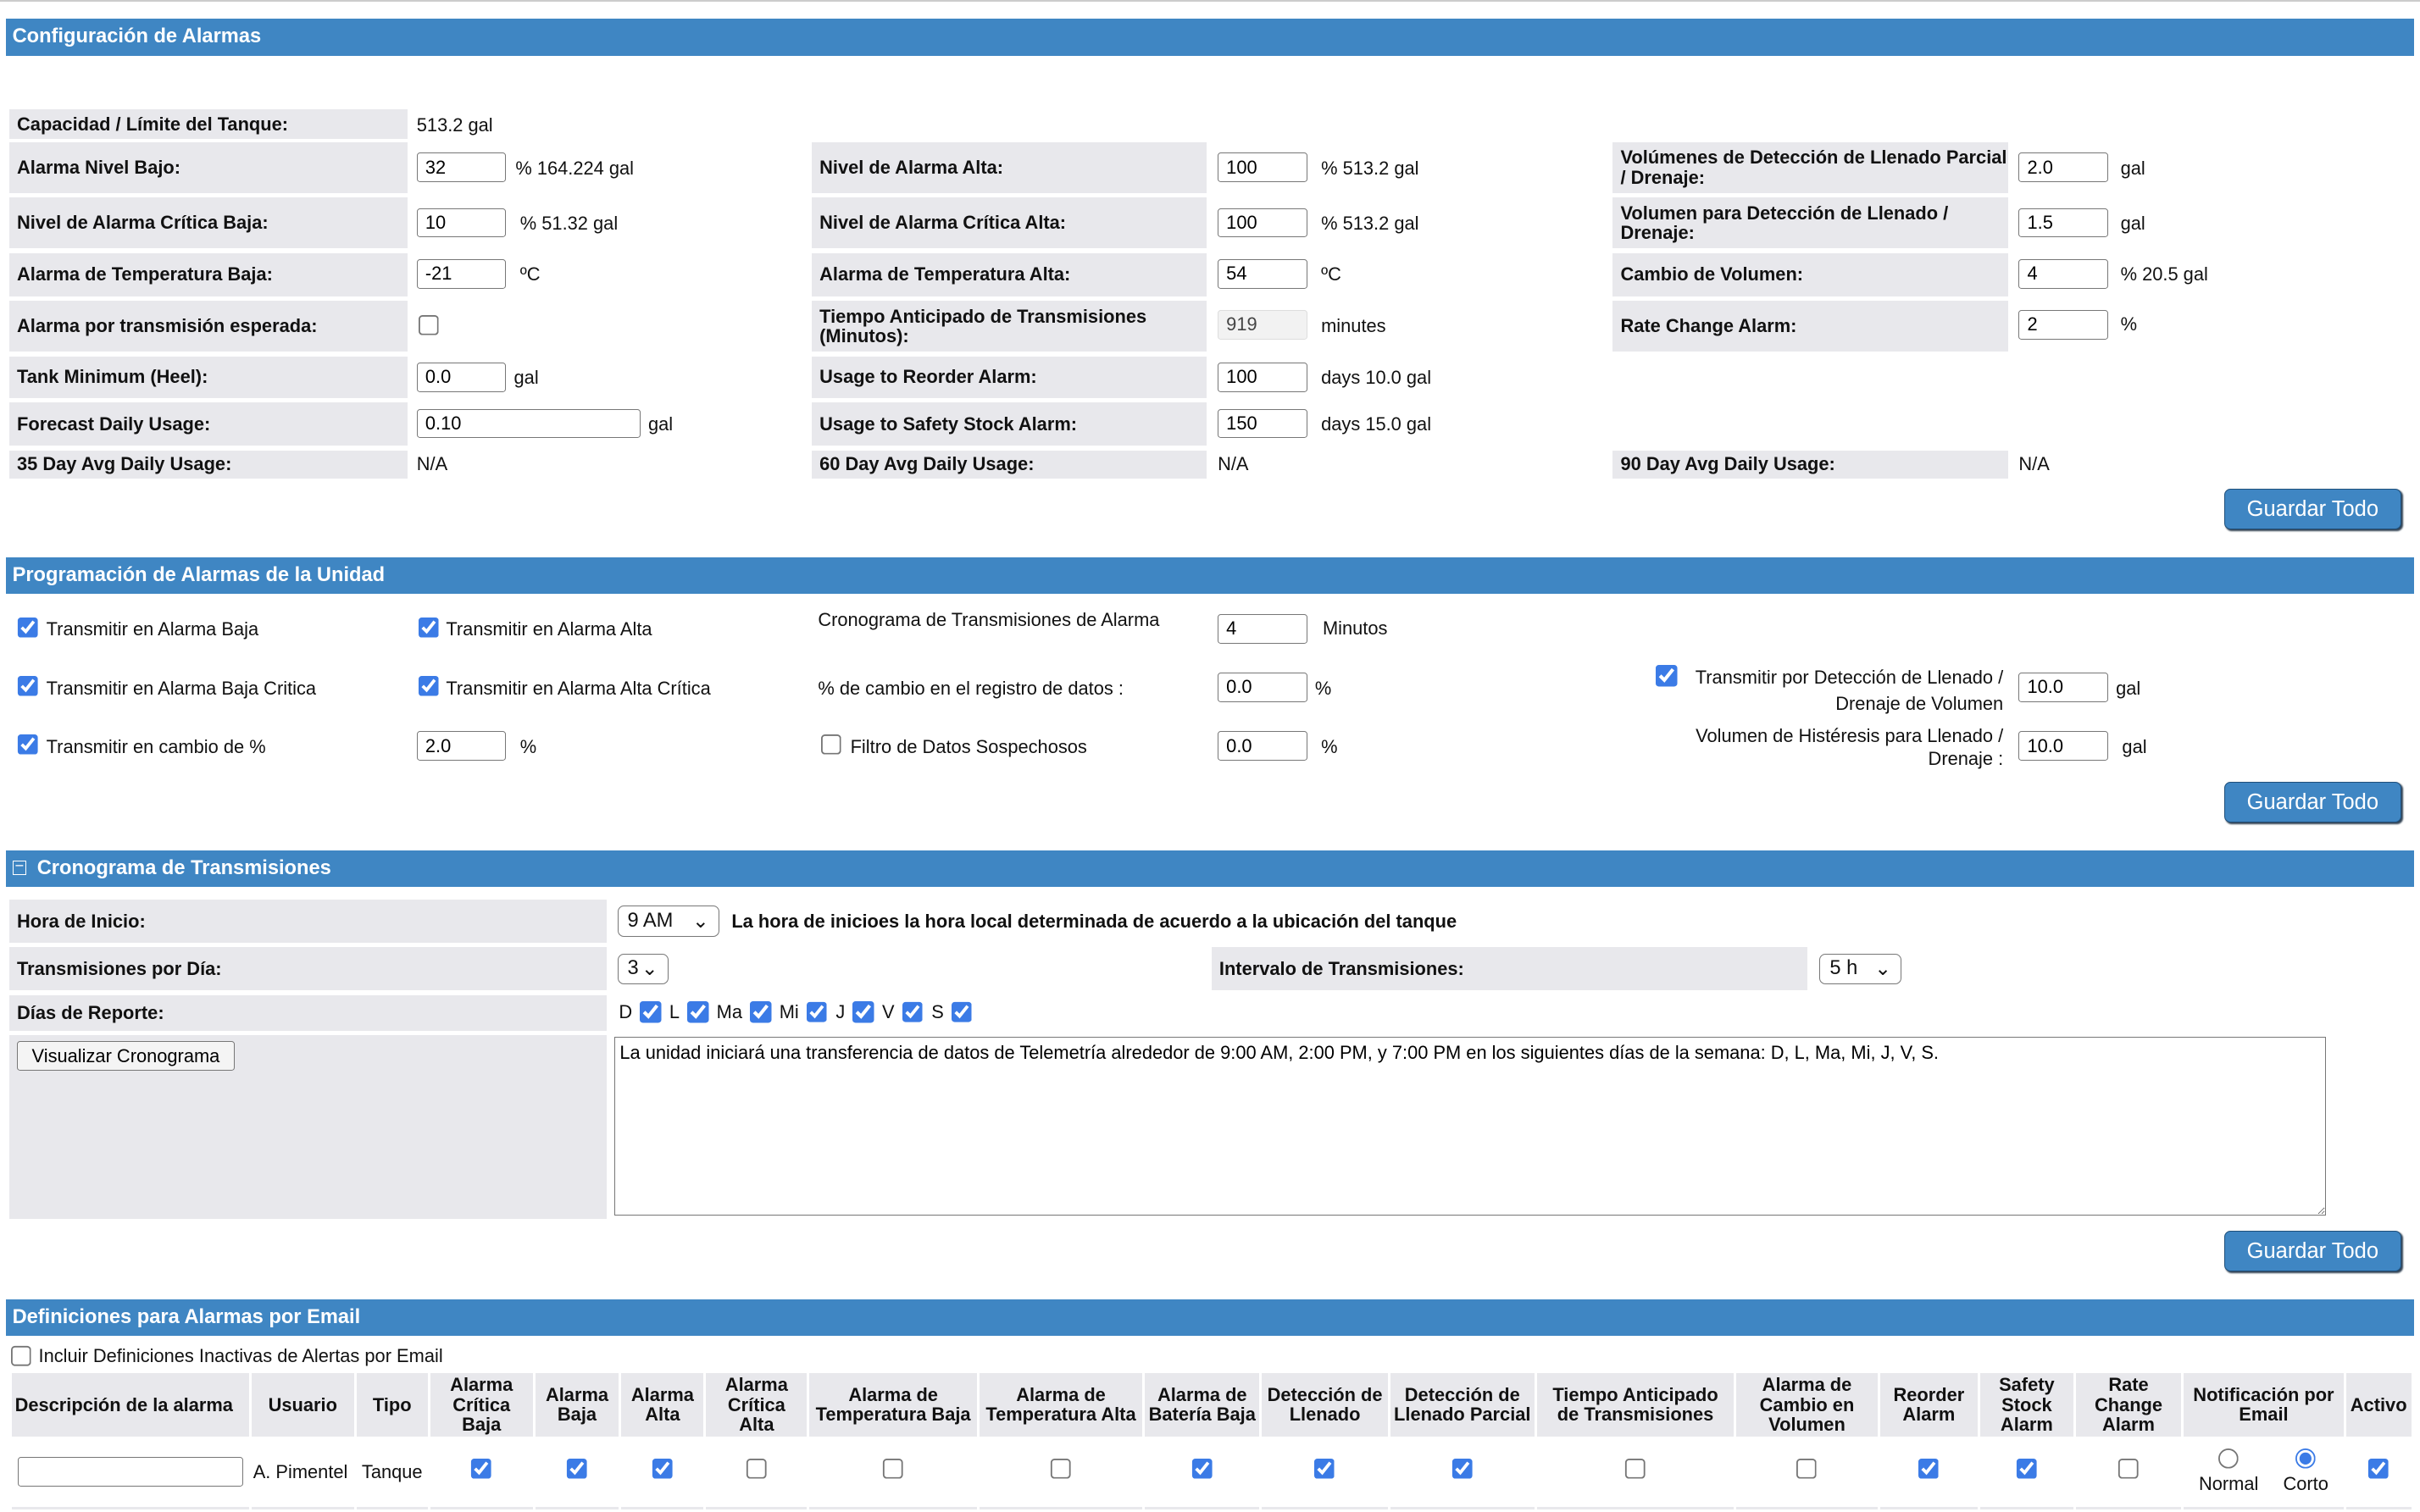 Image resolution: width=2420 pixels, height=1512 pixels. What do you see at coordinates (840, 1012) in the screenshot?
I see `day-label: J` at bounding box center [840, 1012].